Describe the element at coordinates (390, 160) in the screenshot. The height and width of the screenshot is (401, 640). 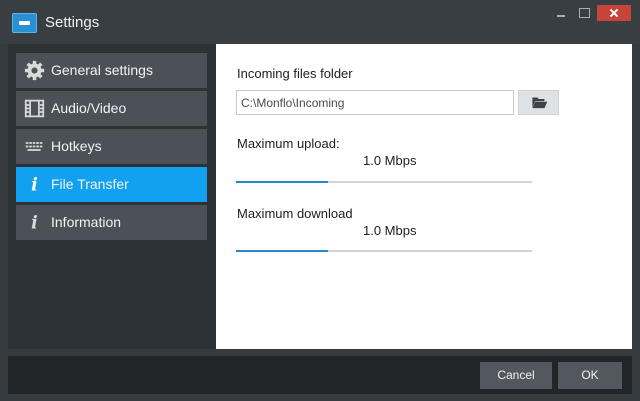
I see `max-upload-value: 1.0 Mbps` at that location.